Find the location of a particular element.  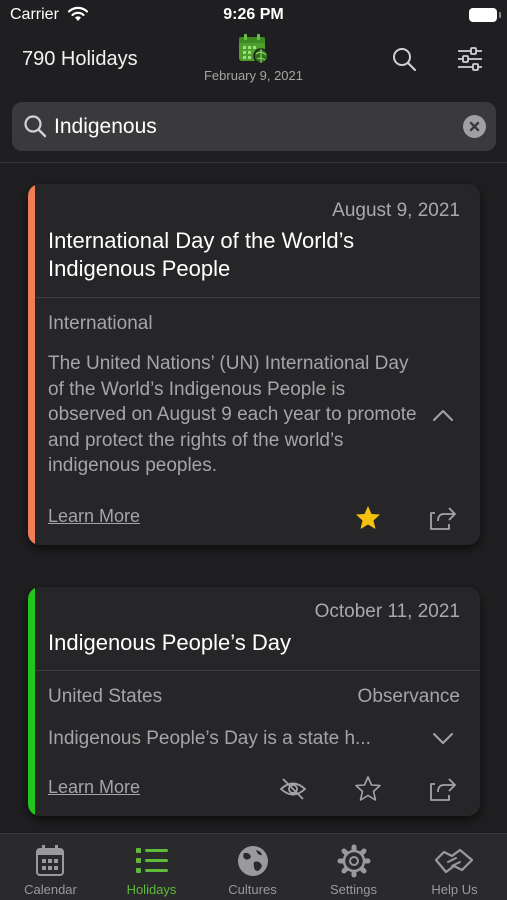

search-bar is located at coordinates (254, 126).